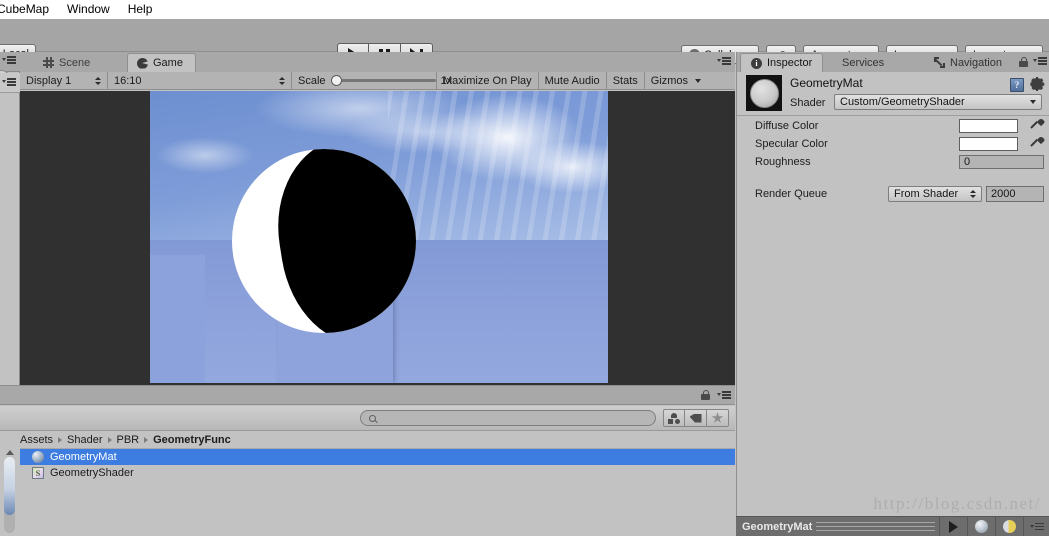 Image resolution: width=1049 pixels, height=536 pixels. Describe the element at coordinates (524, 9) in the screenshot. I see `menu-bar: CubeMap Window Help` at that location.